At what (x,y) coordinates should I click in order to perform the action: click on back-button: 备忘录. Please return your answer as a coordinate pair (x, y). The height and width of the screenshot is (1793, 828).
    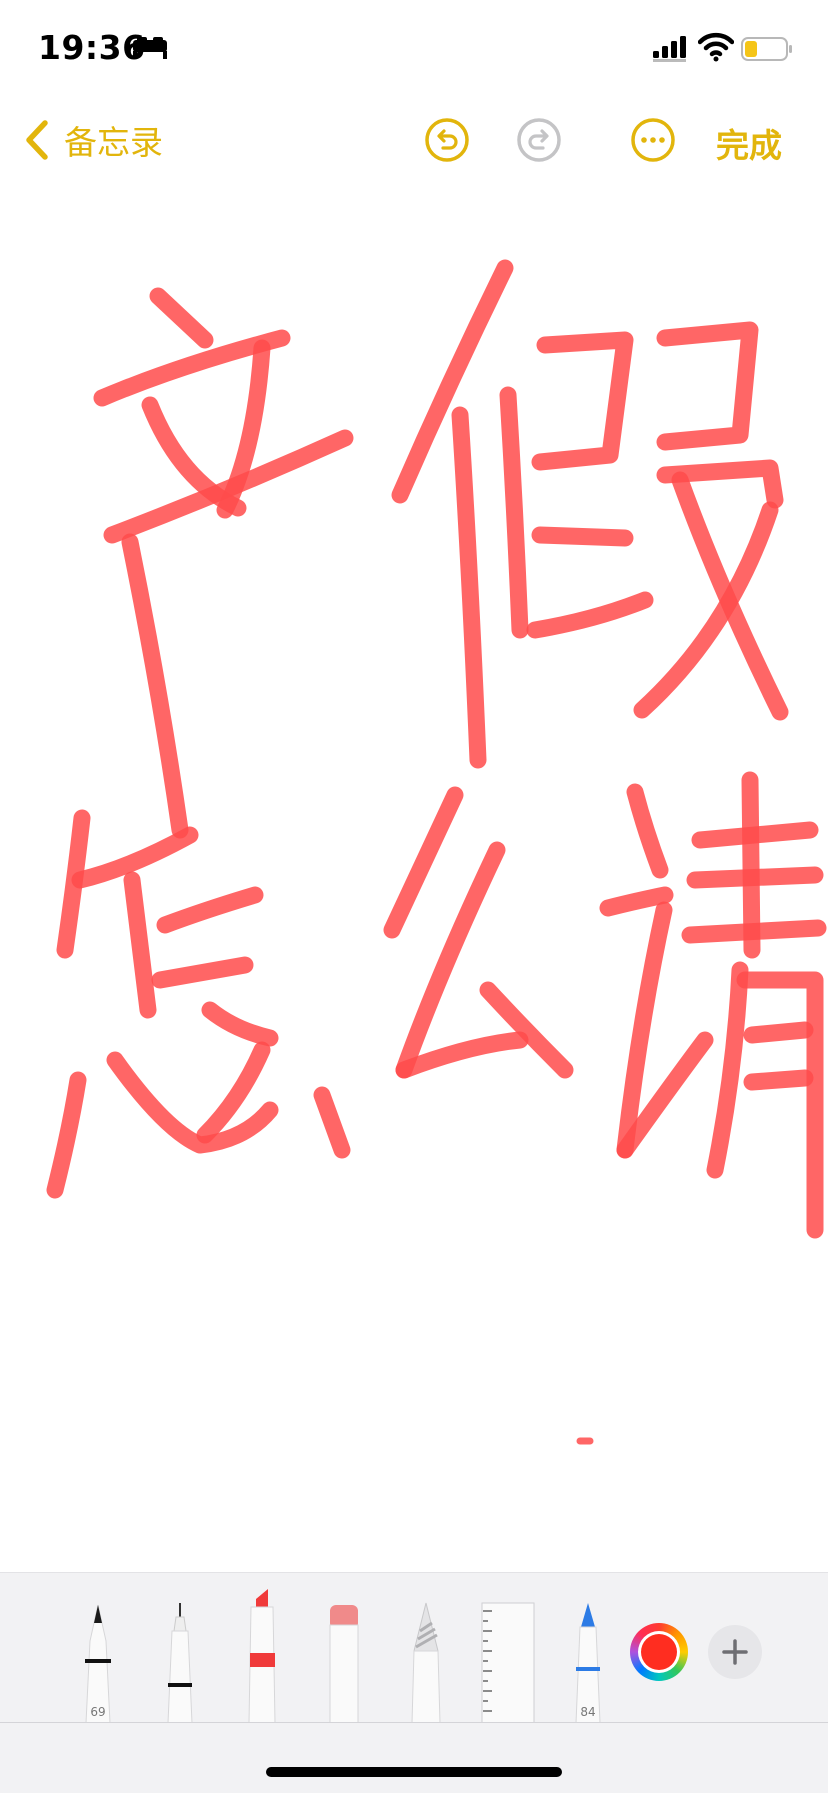
    Looking at the image, I should click on (93, 140).